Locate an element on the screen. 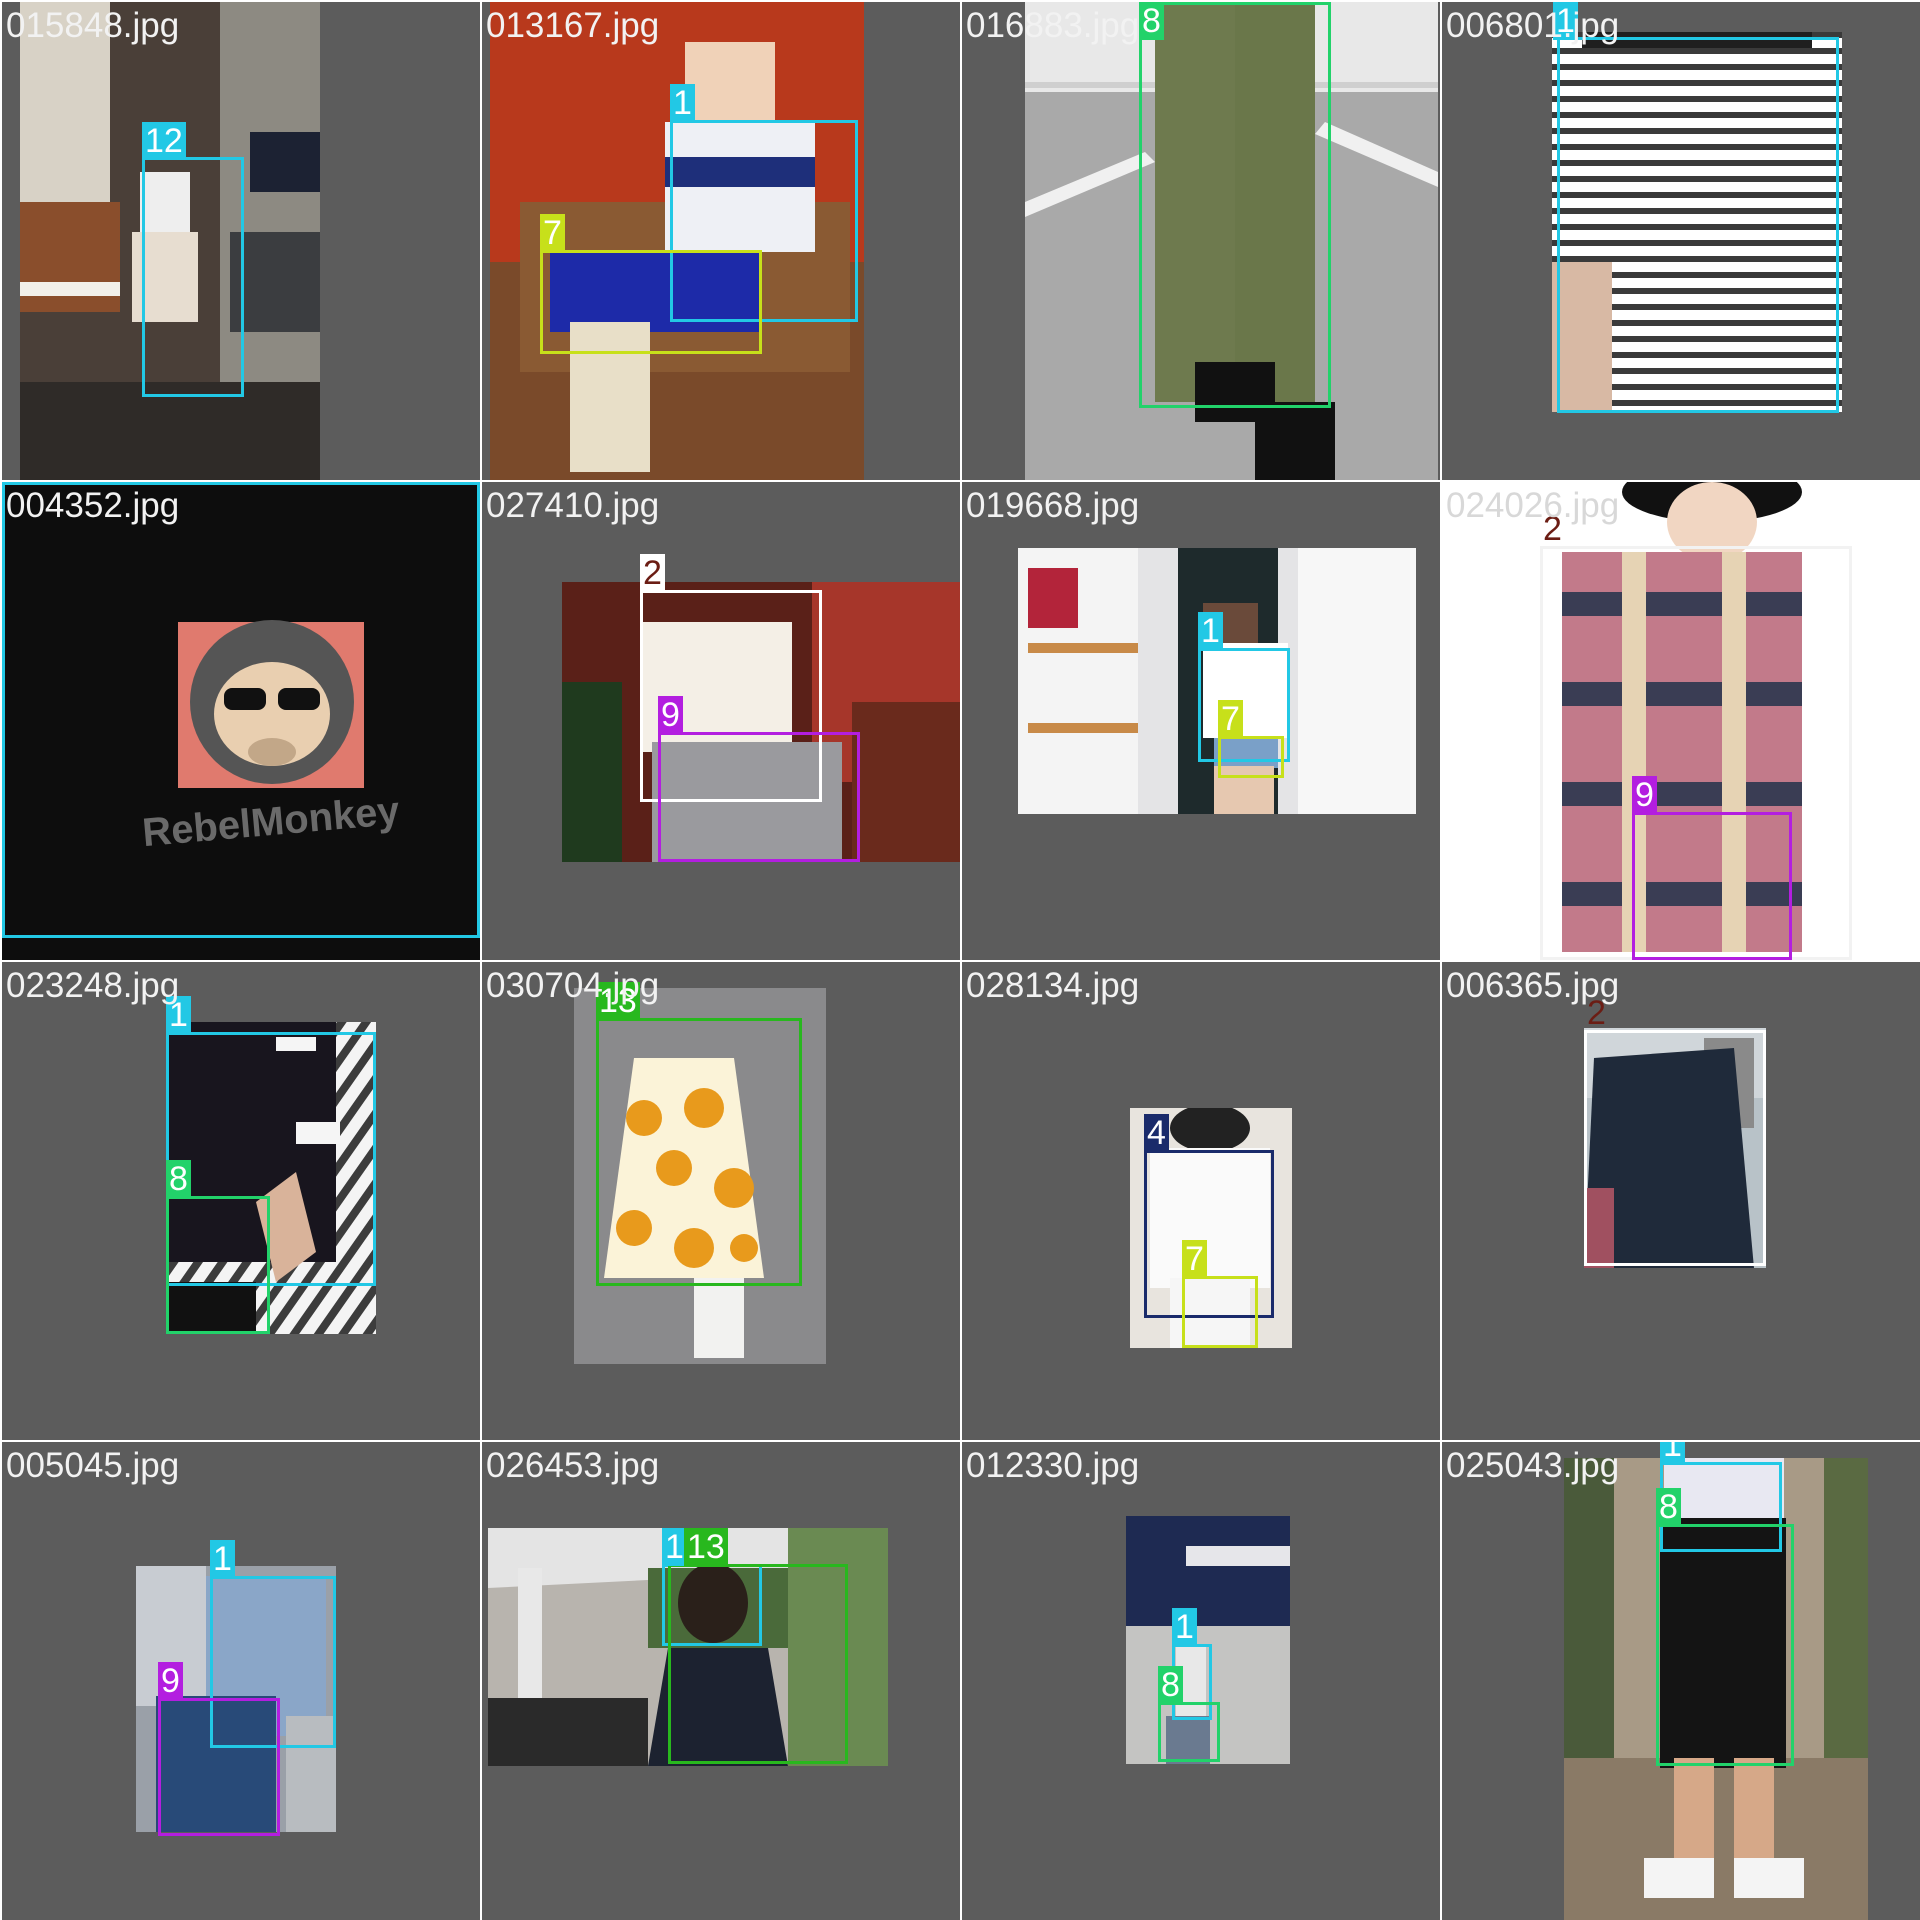 This screenshot has height=1920, width=1920. tile: 013167.jpg 1 7 is located at coordinates (721, 241).